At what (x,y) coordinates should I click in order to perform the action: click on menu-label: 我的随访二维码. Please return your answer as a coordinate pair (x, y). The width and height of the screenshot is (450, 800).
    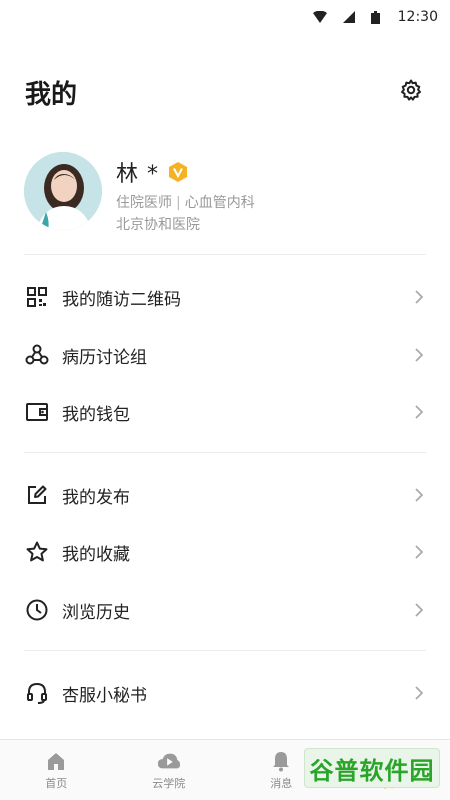
    Looking at the image, I should click on (121, 299).